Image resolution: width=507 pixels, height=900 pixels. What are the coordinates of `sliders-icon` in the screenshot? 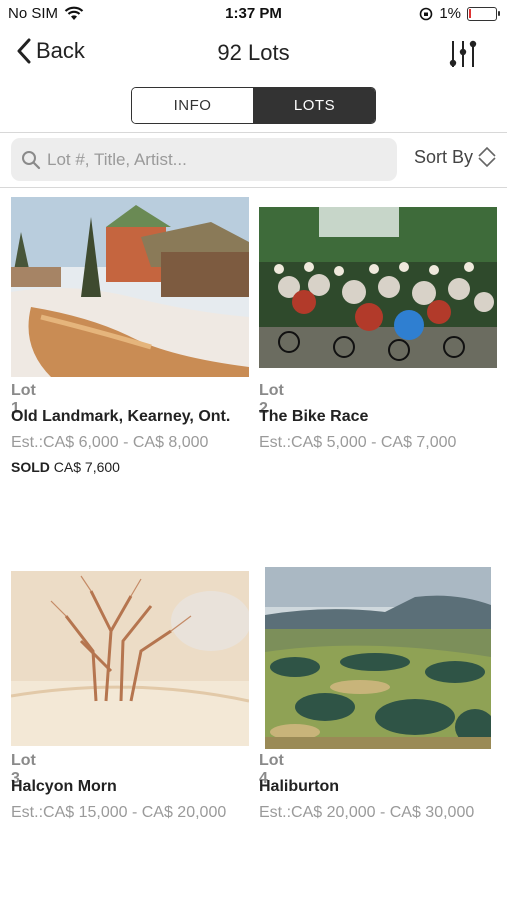 It's located at (463, 53).